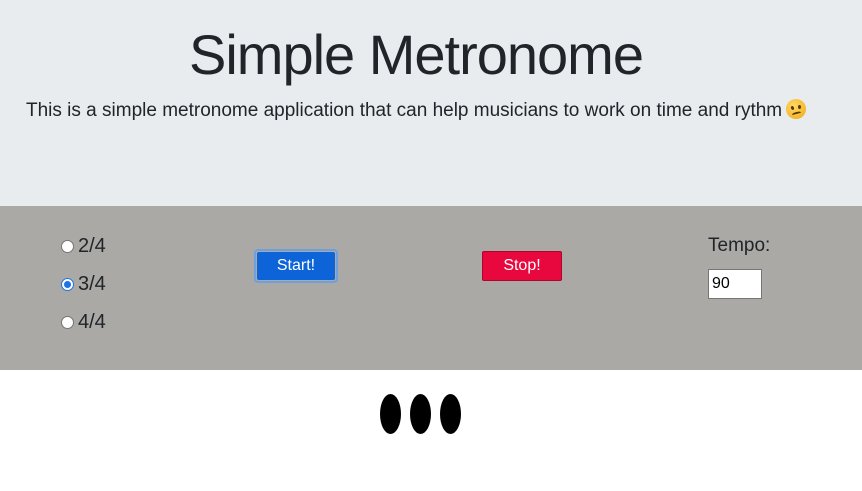 This screenshot has width=862, height=491. What do you see at coordinates (92, 321) in the screenshot?
I see `time-signature-label: 4/4` at bounding box center [92, 321].